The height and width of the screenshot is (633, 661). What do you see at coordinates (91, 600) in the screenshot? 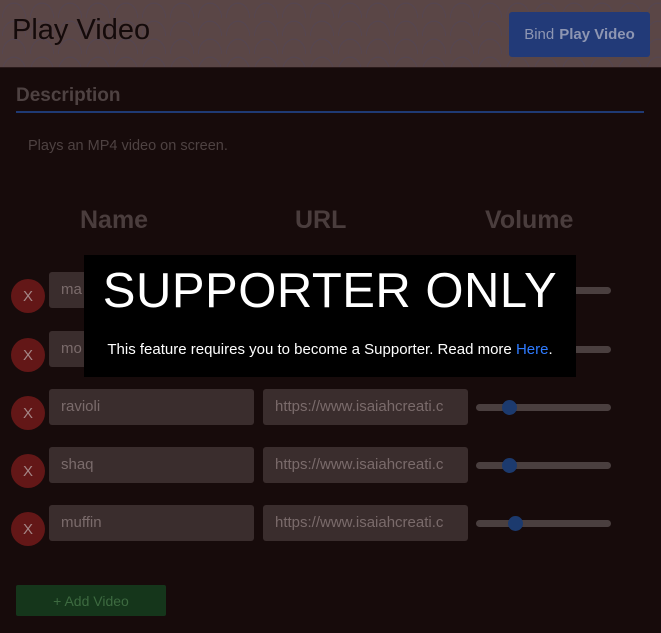
I see `add-video-button: + Add Video` at bounding box center [91, 600].